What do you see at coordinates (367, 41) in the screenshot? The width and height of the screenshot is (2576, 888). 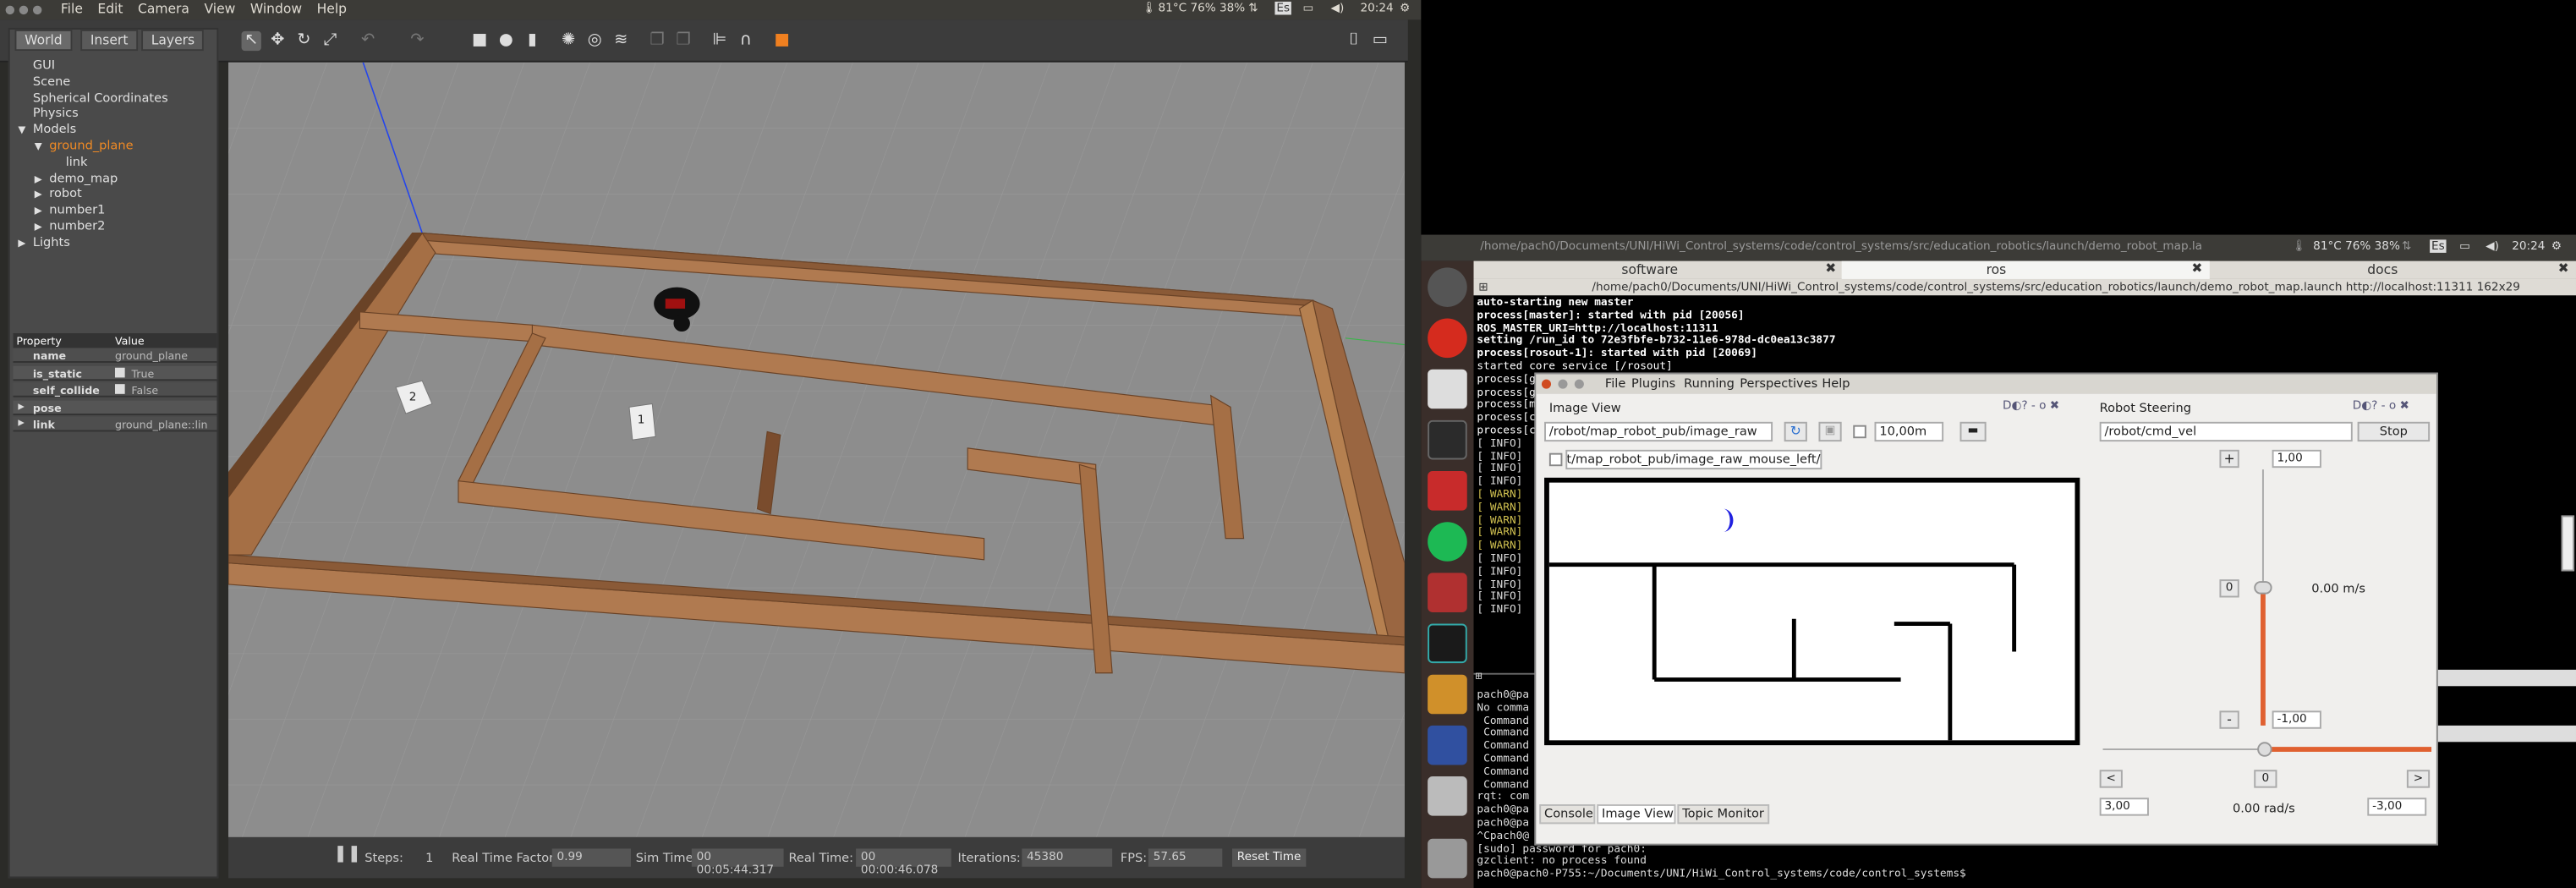 I see `undo-icon: ↶` at bounding box center [367, 41].